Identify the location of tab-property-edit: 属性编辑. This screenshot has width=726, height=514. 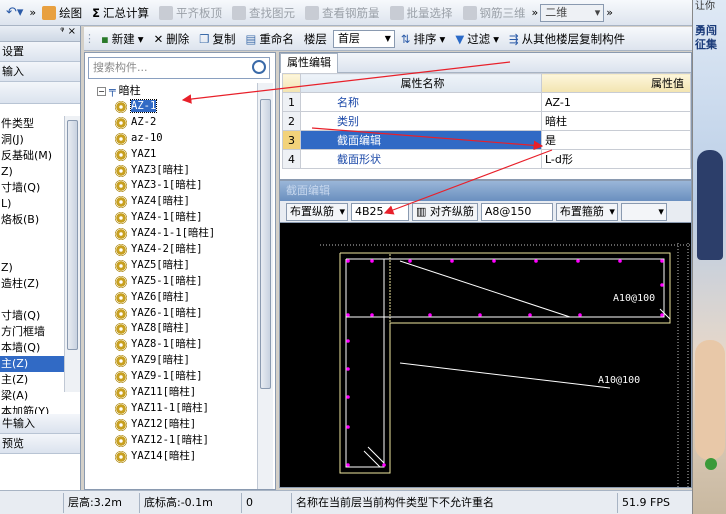
(309, 63).